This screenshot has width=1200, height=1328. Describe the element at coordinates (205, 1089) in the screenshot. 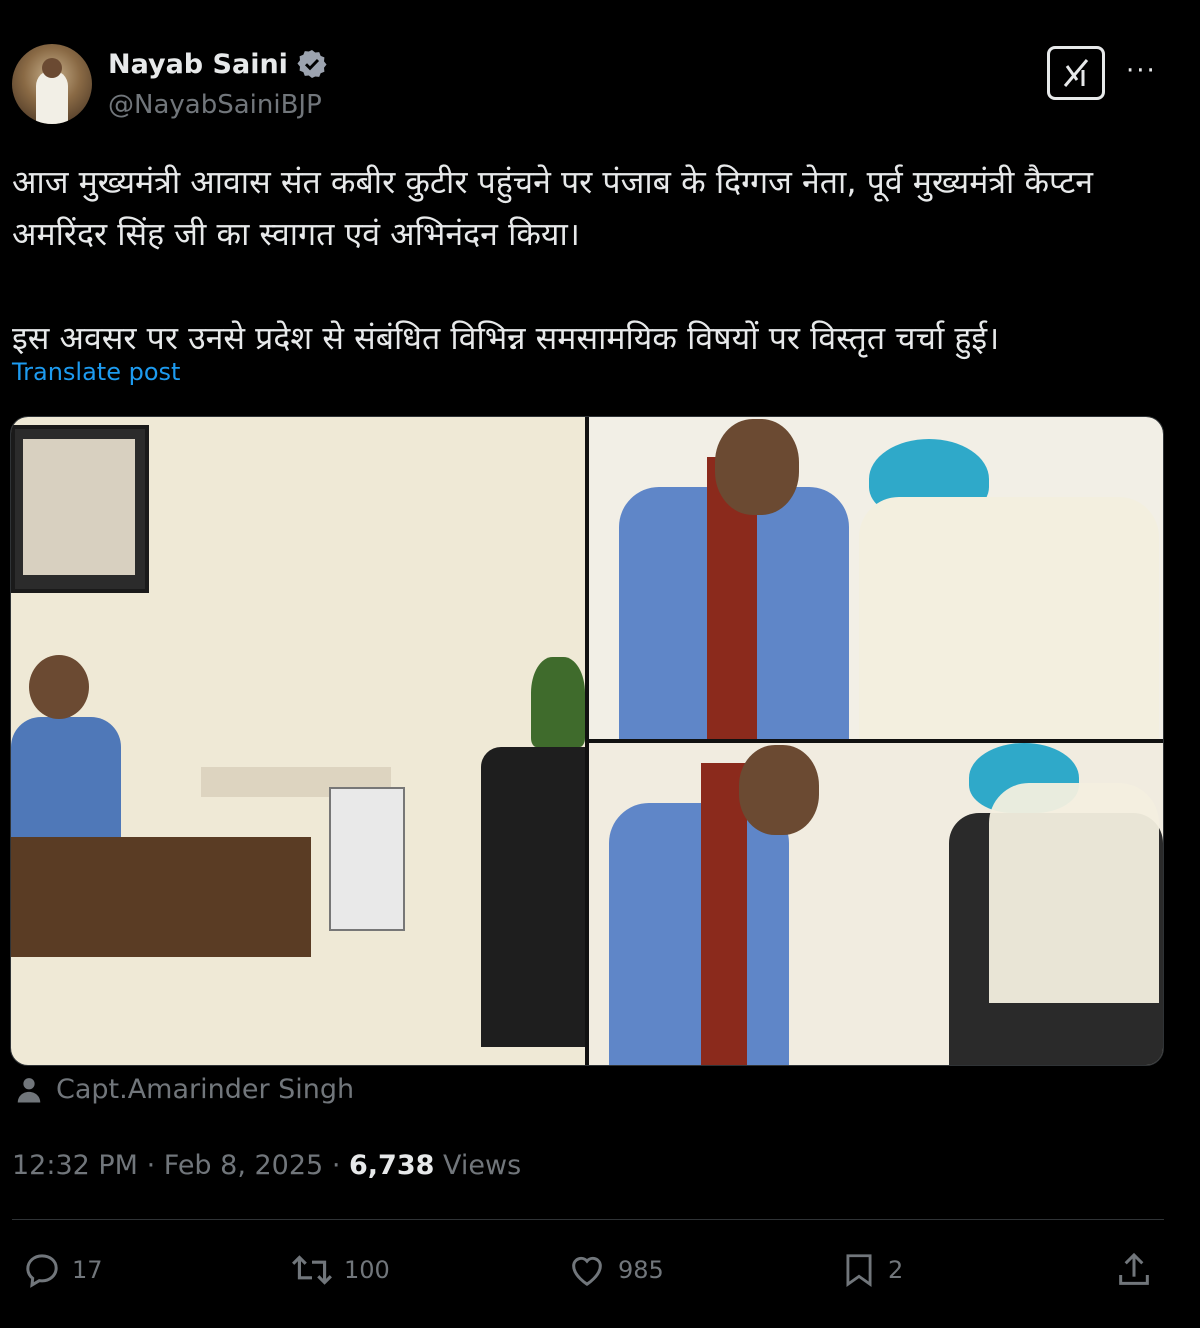

I see `tagged-user-name: Capt.Amarinder Singh` at that location.